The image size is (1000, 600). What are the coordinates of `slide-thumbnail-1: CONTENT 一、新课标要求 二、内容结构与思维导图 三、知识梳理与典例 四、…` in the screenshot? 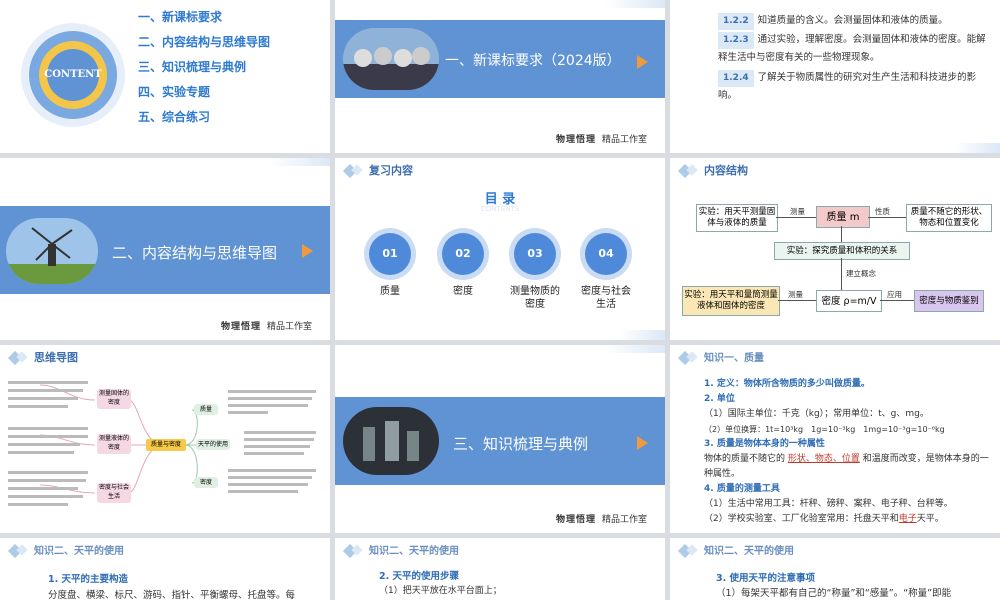 It's located at (165, 76).